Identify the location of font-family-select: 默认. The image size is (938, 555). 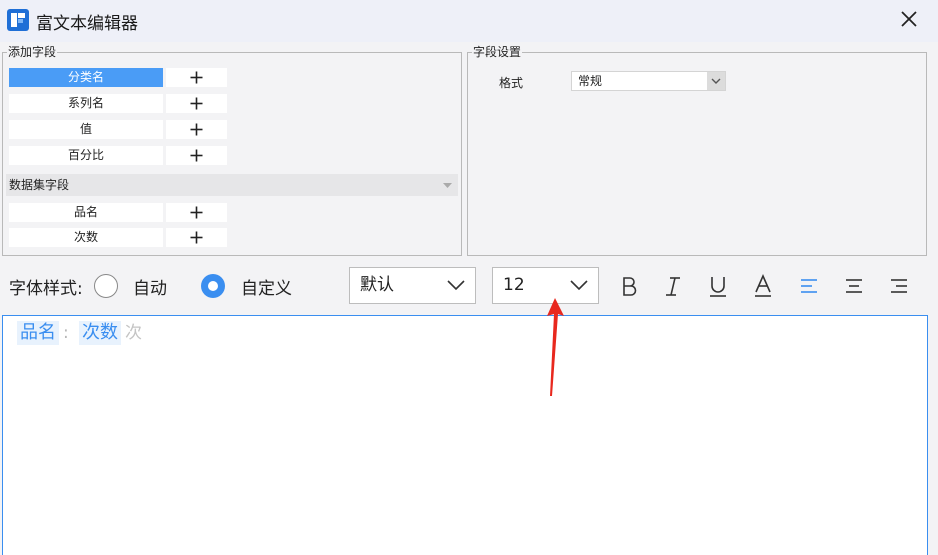
(412, 285).